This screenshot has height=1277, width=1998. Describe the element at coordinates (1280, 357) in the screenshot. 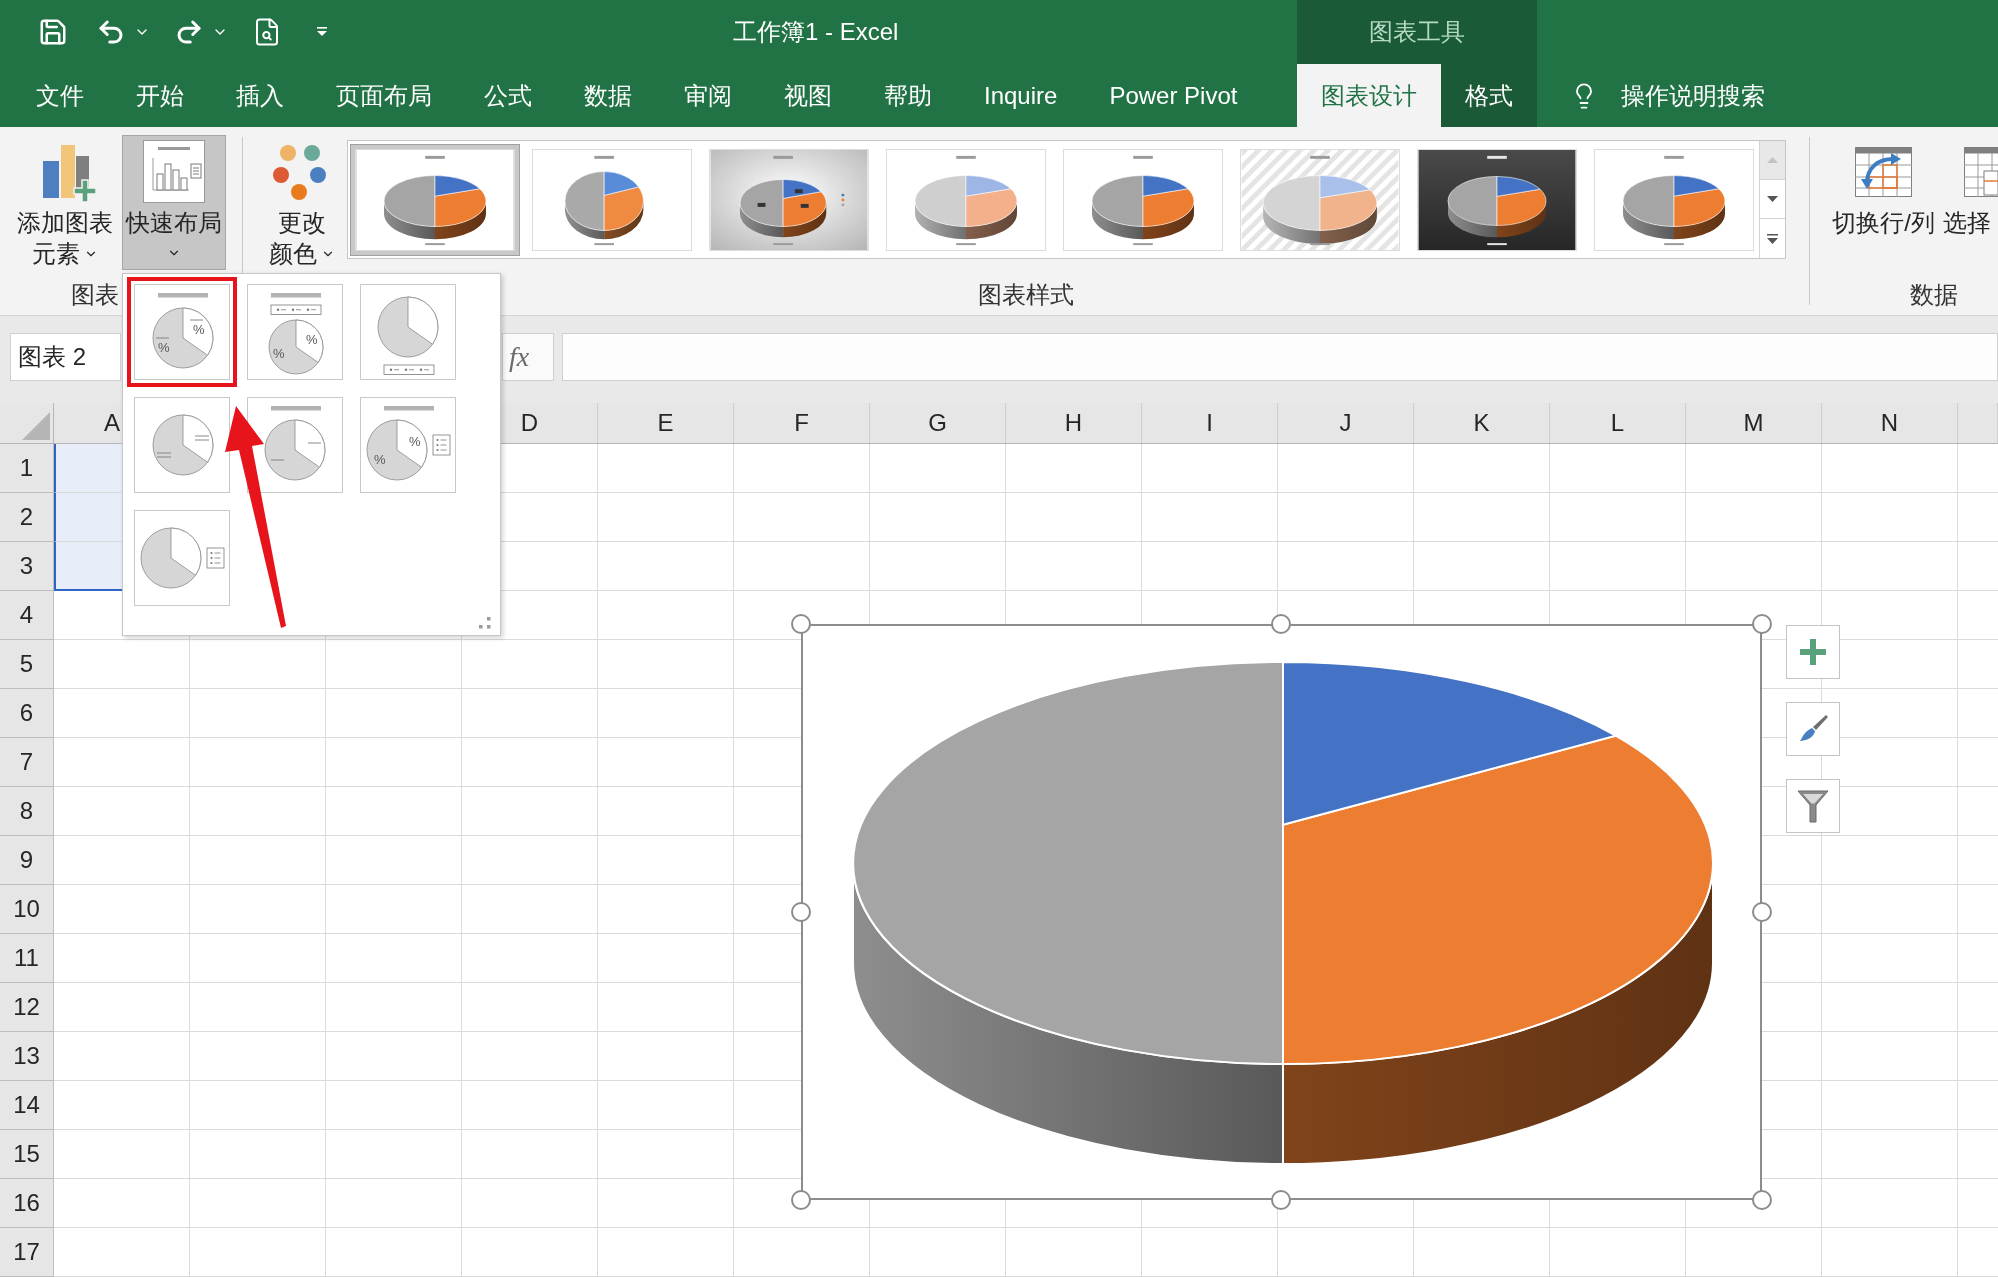

I see `formula-input` at that location.